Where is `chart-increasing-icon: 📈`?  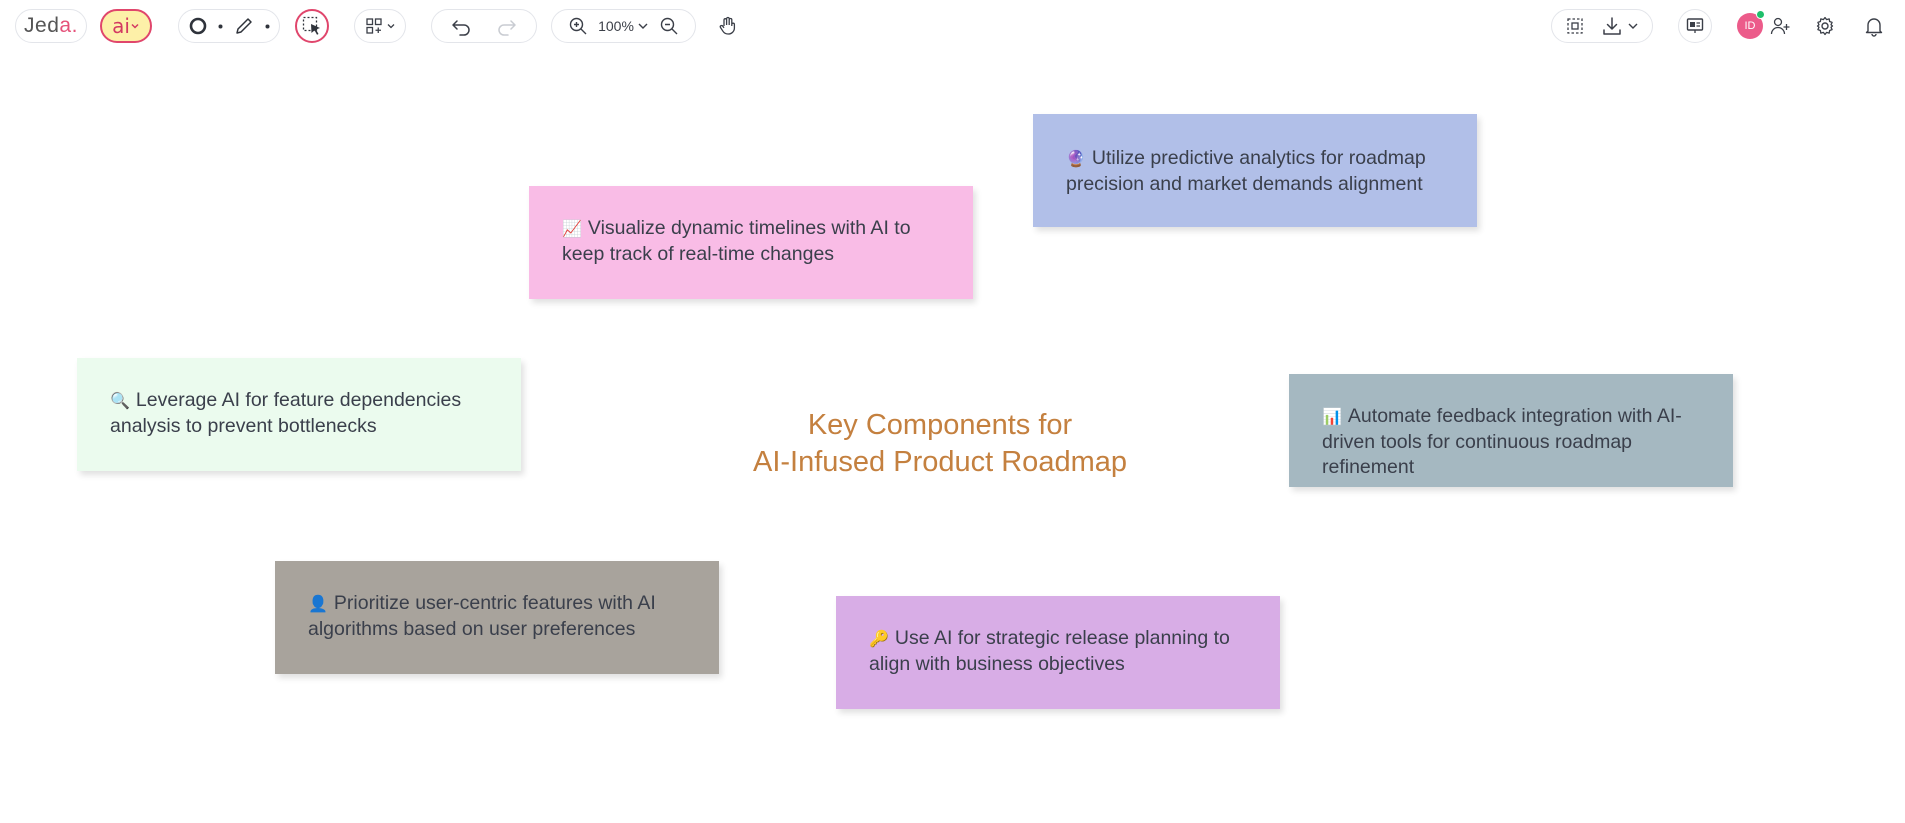 chart-increasing-icon: 📈 is located at coordinates (572, 228).